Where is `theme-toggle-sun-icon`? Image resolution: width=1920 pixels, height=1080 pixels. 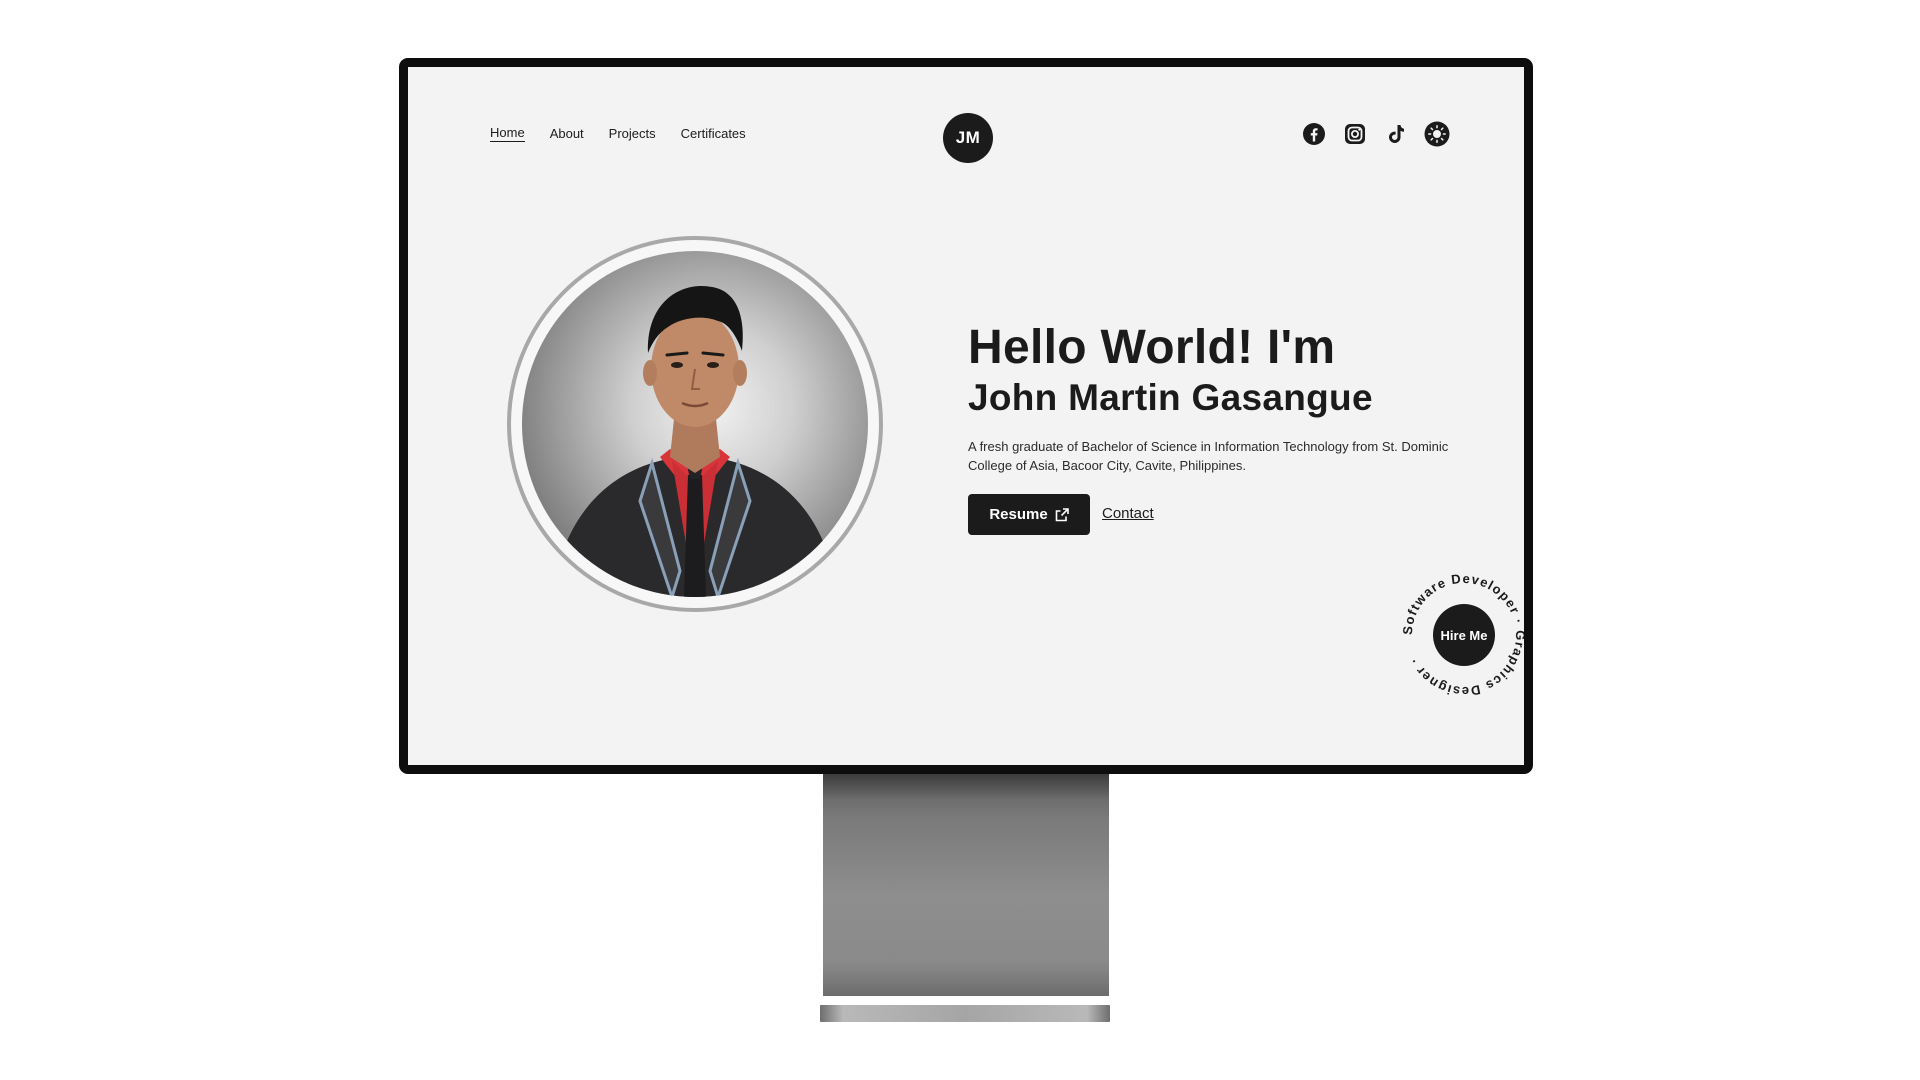
theme-toggle-sun-icon is located at coordinates (1437, 134).